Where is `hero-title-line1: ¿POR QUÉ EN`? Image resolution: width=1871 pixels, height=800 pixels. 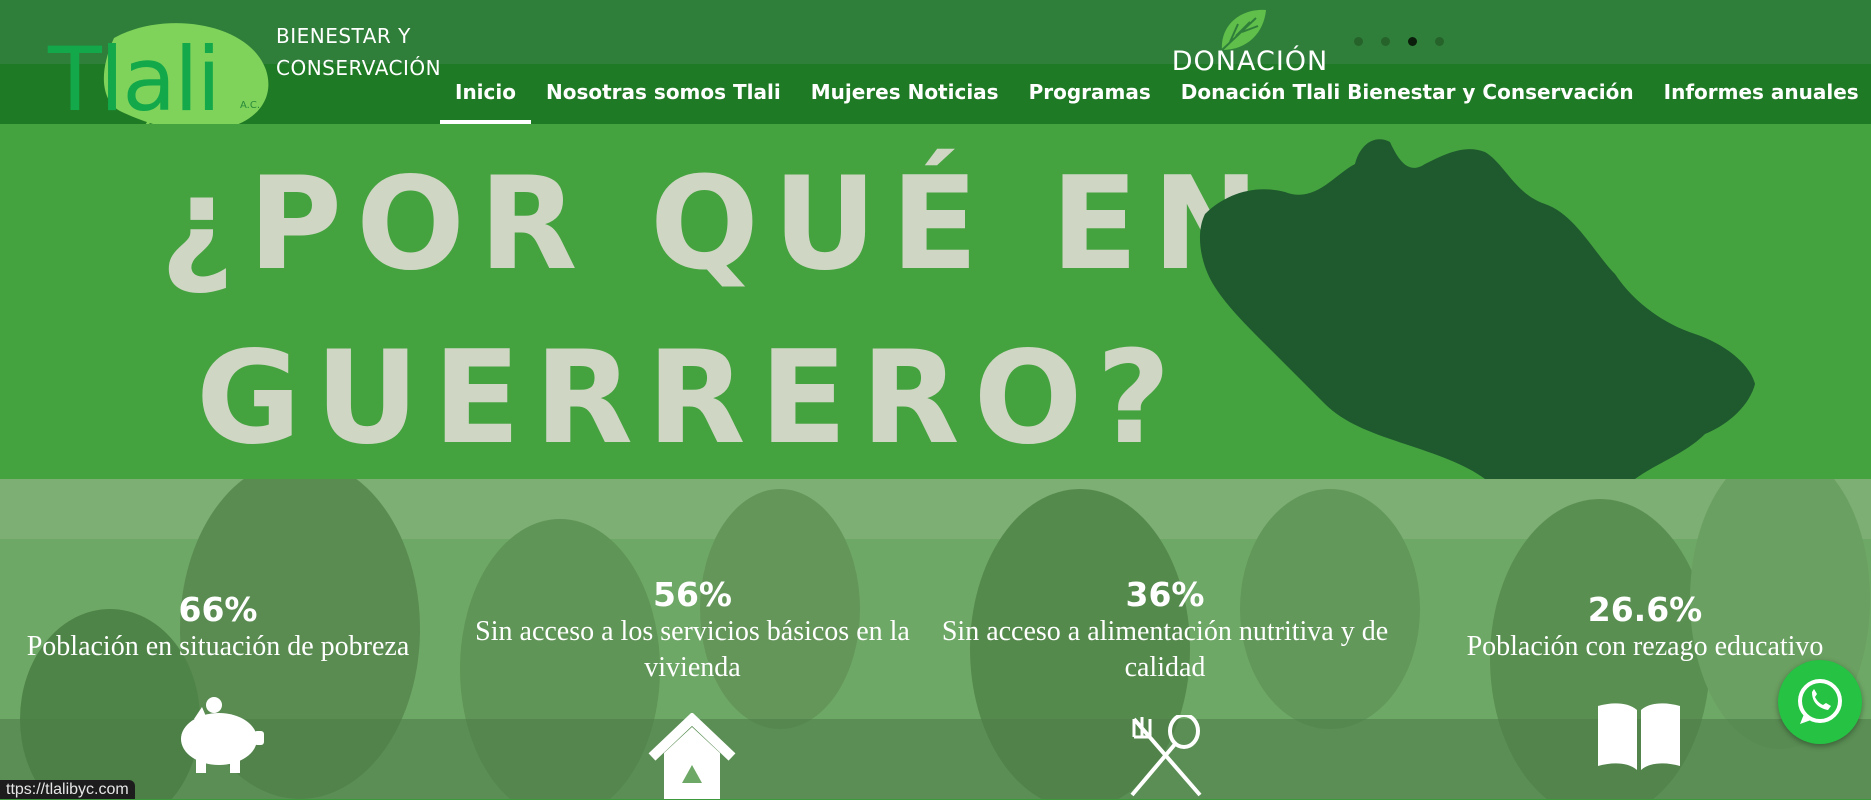 hero-title-line1: ¿POR QUÉ EN is located at coordinates (717, 224).